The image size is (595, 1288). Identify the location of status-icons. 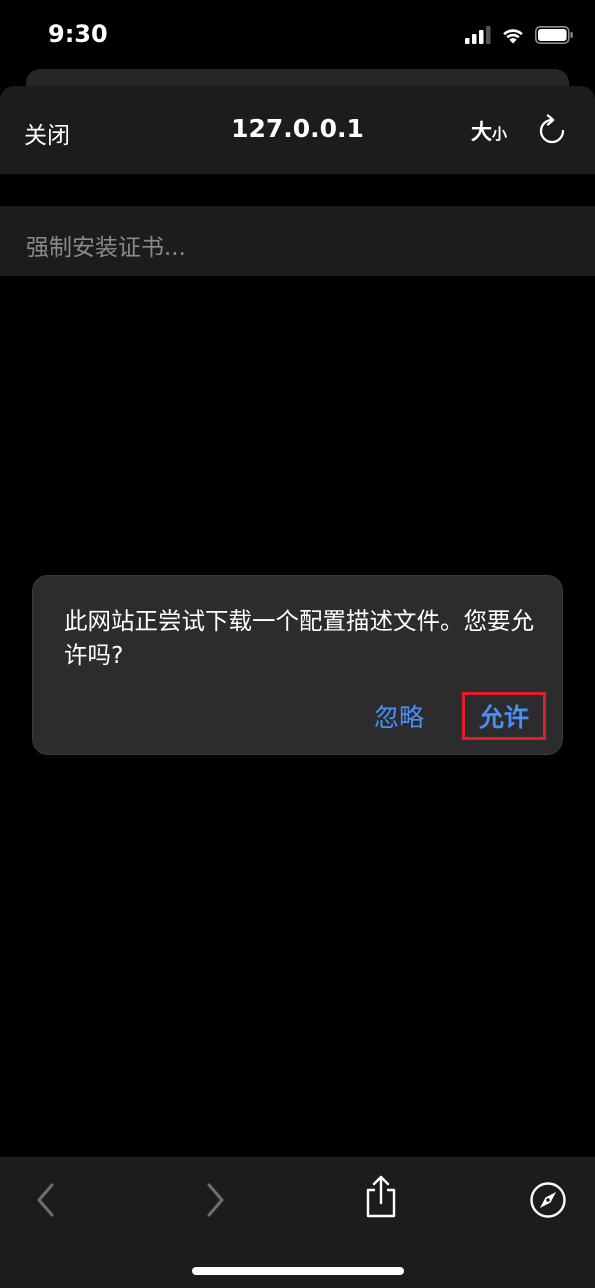
(519, 35).